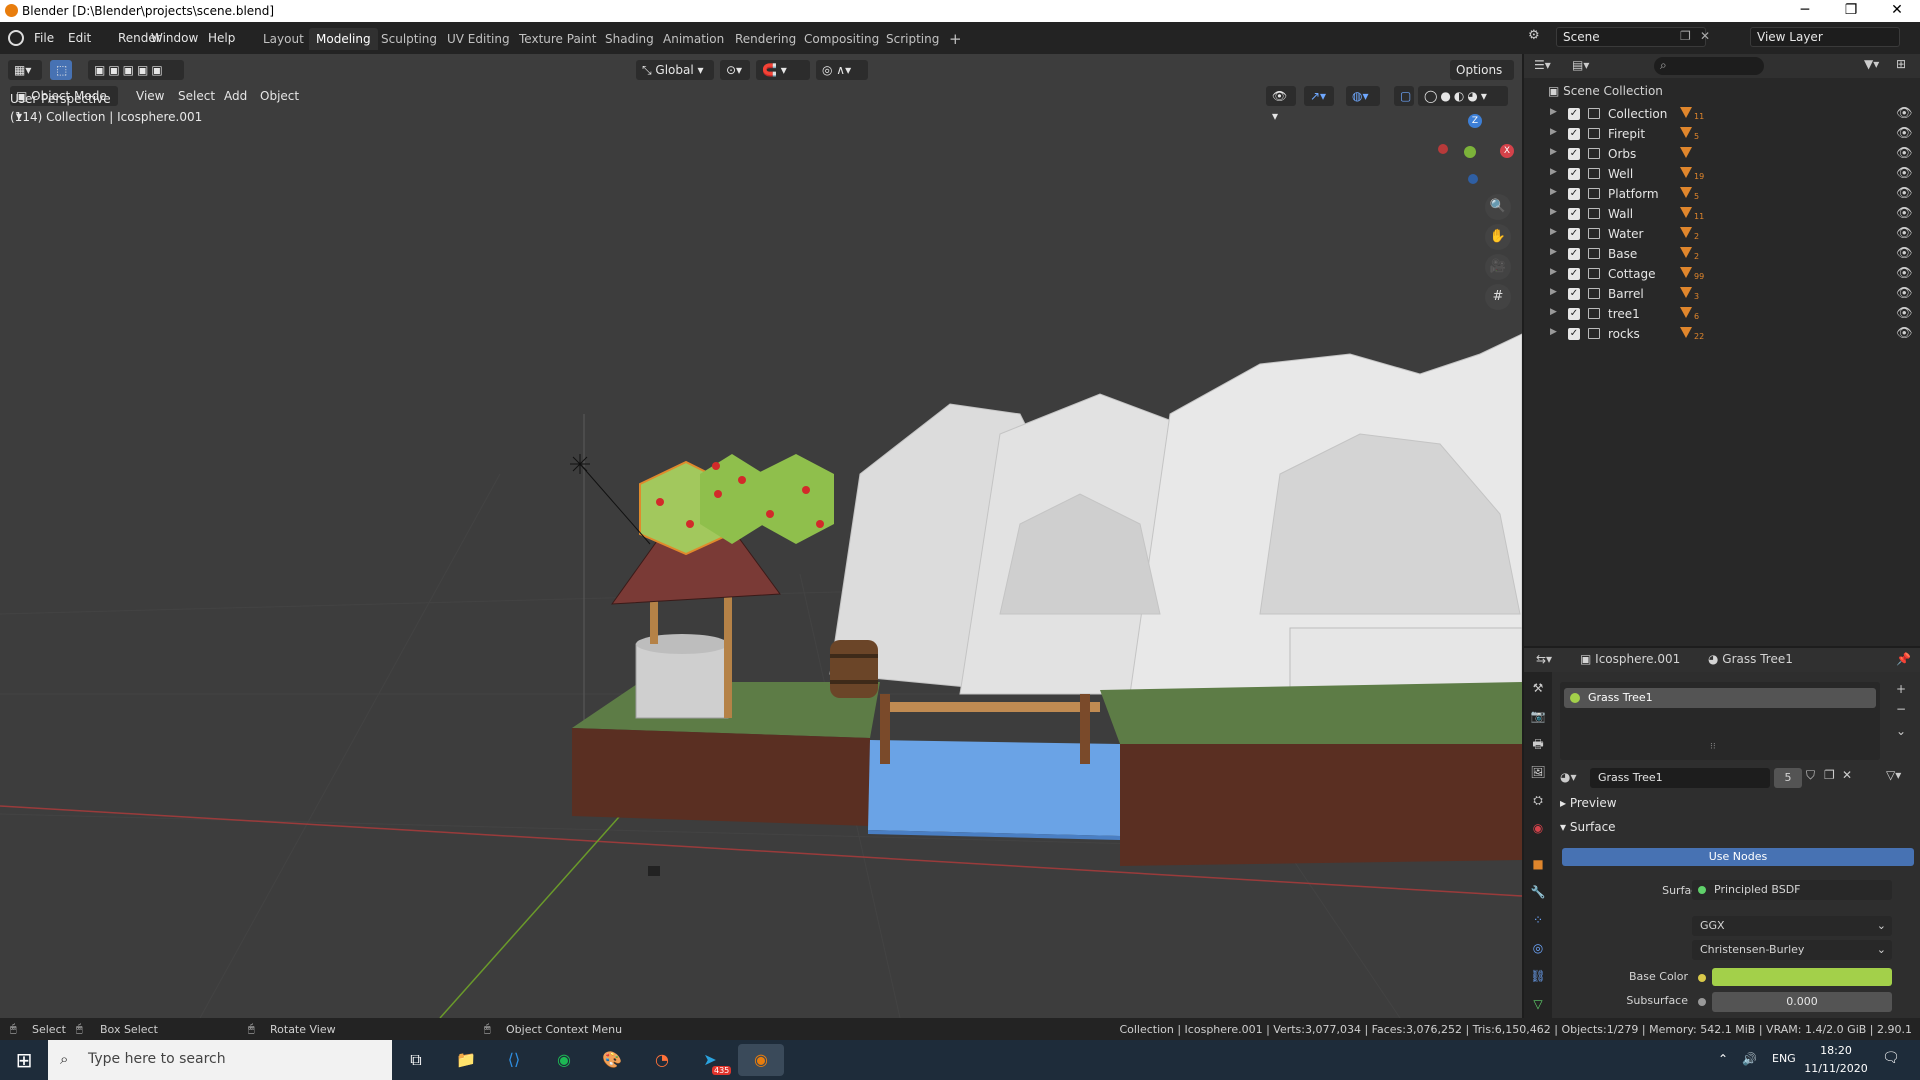 The width and height of the screenshot is (1920, 1080). What do you see at coordinates (1901, 731) in the screenshot?
I see `slot-menu-button: ⌄` at bounding box center [1901, 731].